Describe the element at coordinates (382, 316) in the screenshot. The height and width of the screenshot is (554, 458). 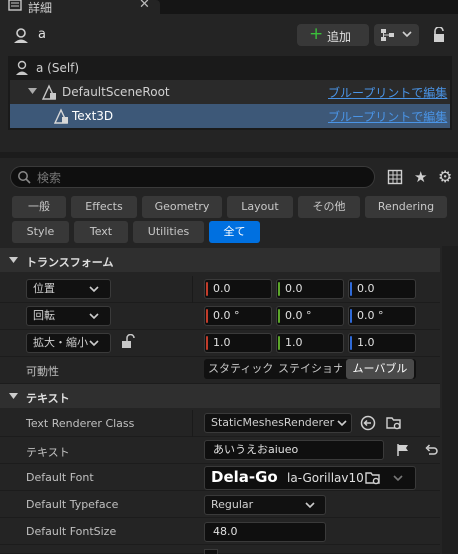
I see `rotation-z-field: 0.0 °` at that location.